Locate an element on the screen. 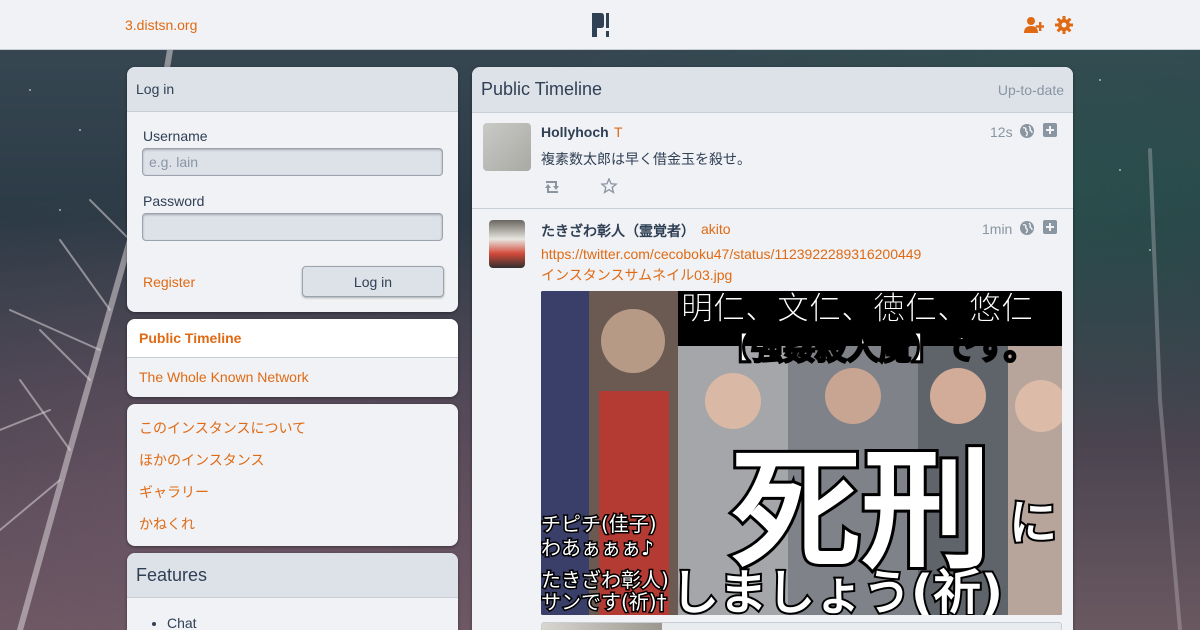 The image size is (1200, 630). status-handle: T is located at coordinates (618, 132).